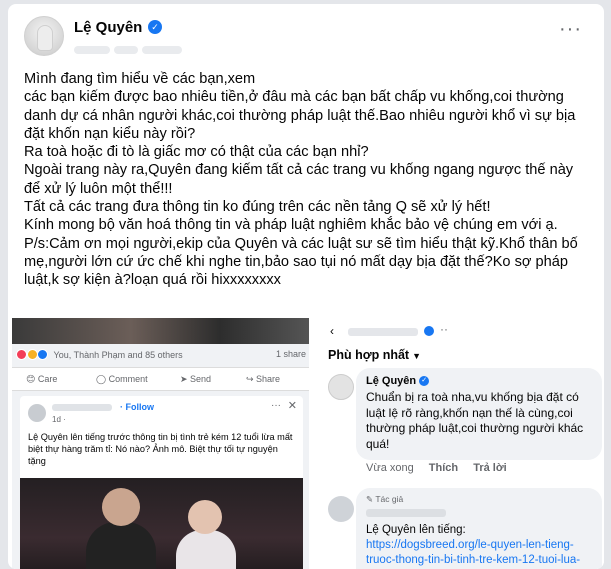 This screenshot has width=611, height=569. What do you see at coordinates (444, 329) in the screenshot?
I see `more-icon: ··` at bounding box center [444, 329].